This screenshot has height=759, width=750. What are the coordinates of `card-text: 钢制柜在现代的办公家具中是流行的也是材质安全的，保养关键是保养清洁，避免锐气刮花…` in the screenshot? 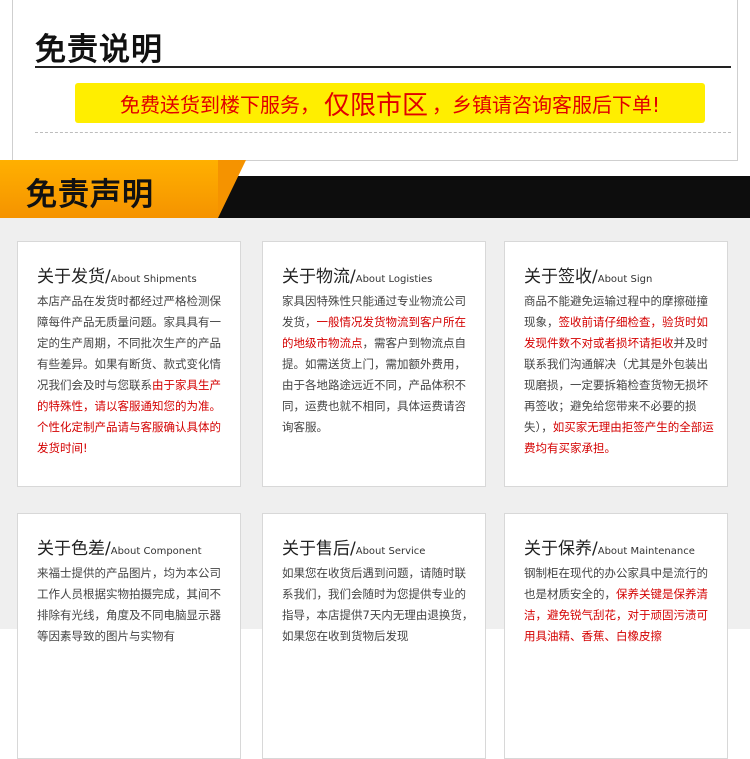 It's located at (620, 605).